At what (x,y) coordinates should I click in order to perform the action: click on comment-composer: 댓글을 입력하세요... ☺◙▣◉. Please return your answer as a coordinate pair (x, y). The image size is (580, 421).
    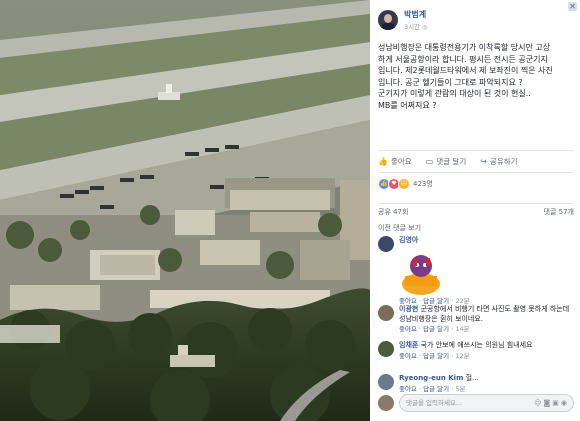
    Looking at the image, I should click on (476, 403).